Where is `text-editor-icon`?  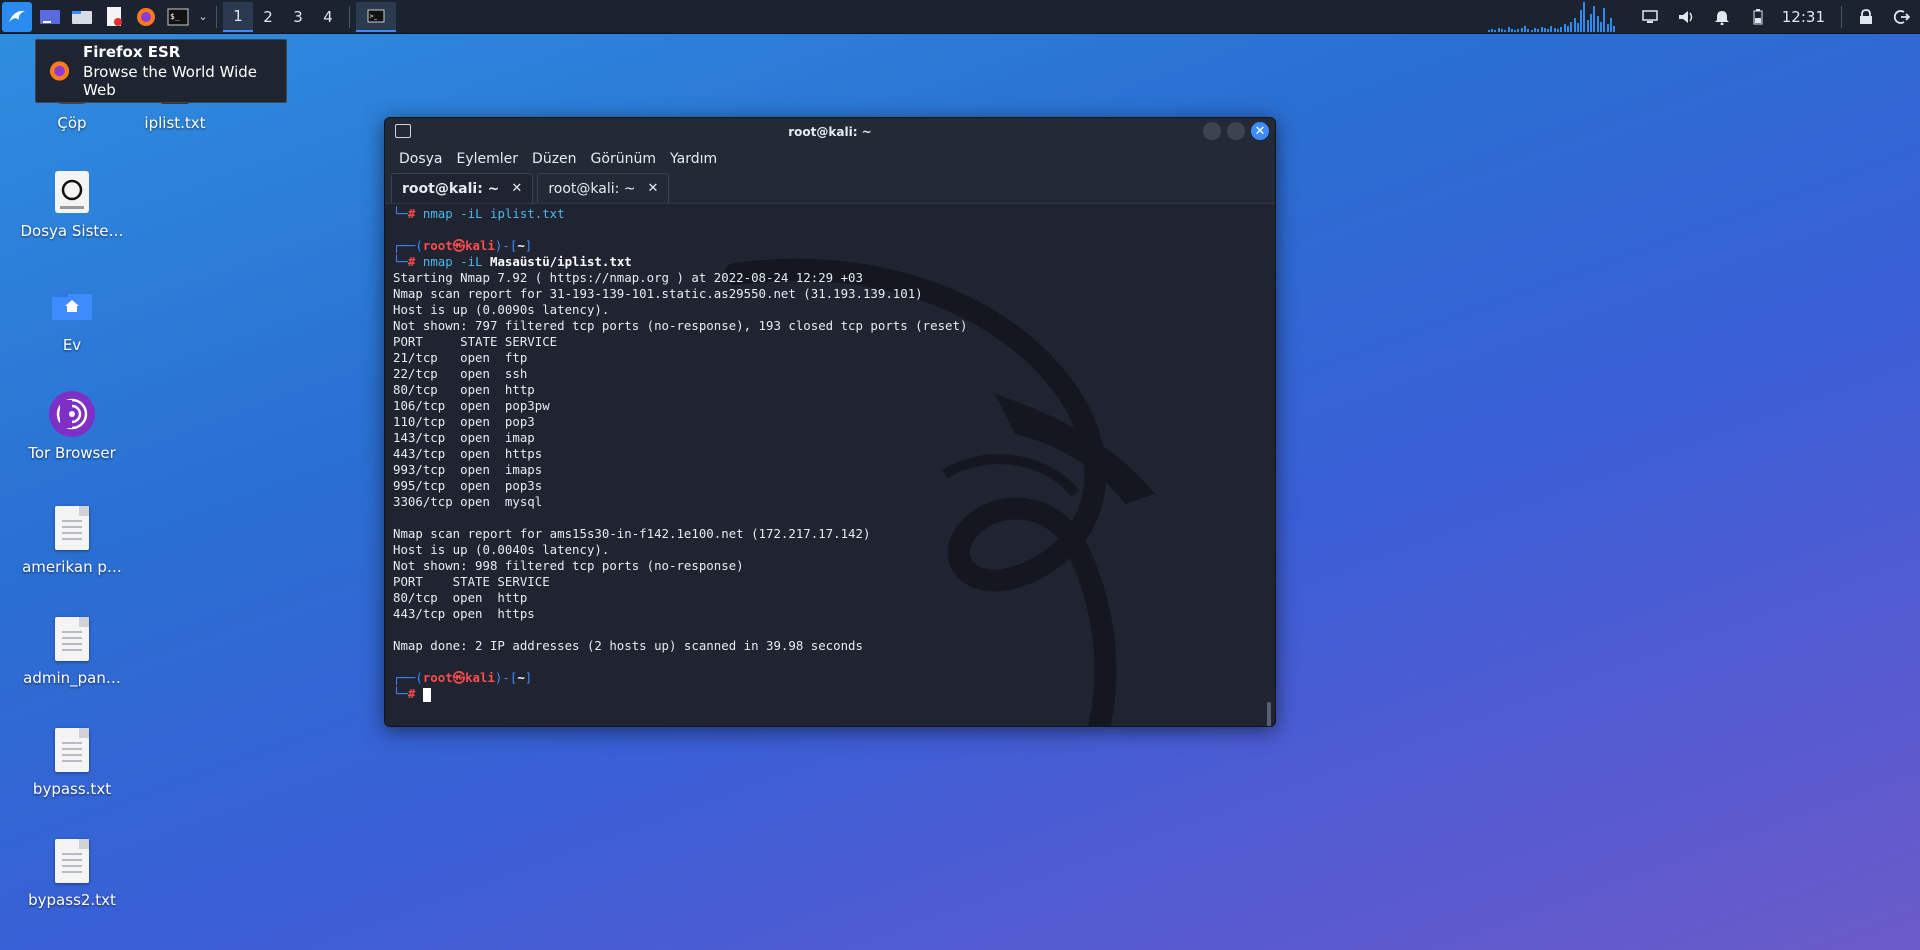
text-editor-icon is located at coordinates (114, 17).